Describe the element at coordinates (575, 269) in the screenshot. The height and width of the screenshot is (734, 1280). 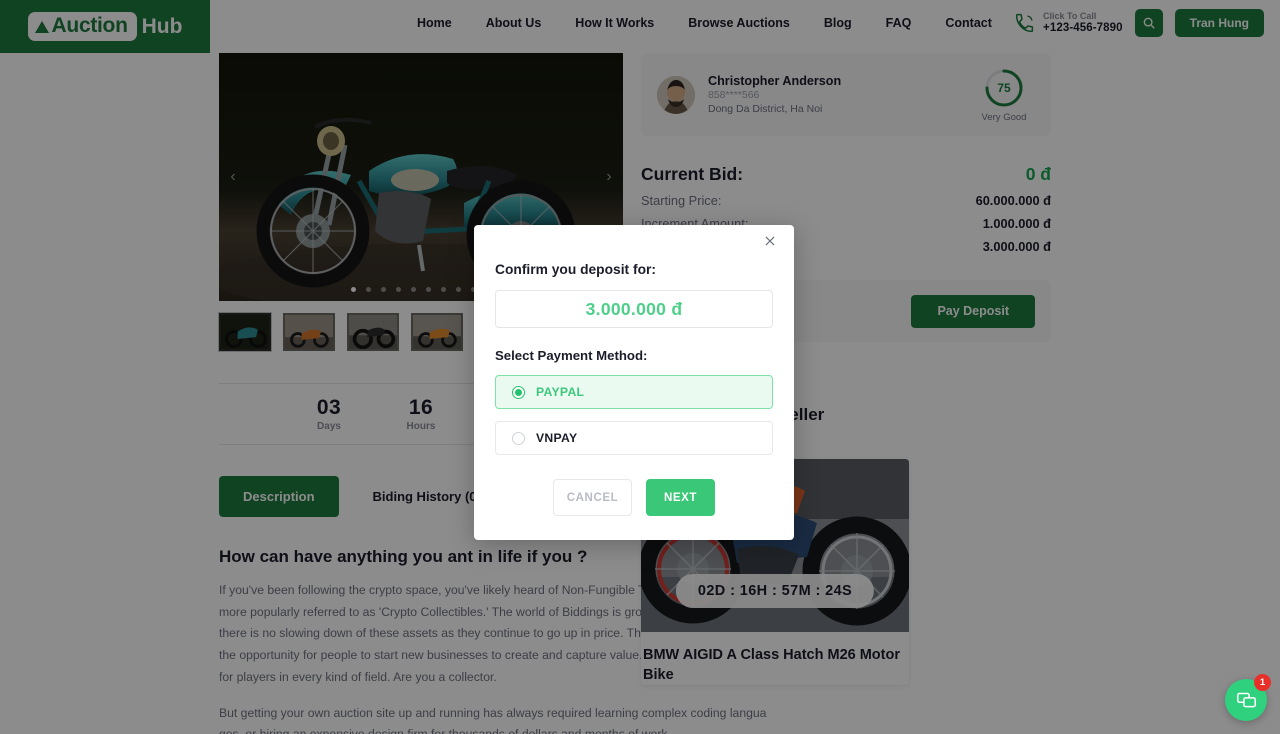
I see `modal-title: Confirm you deposit for:` at that location.